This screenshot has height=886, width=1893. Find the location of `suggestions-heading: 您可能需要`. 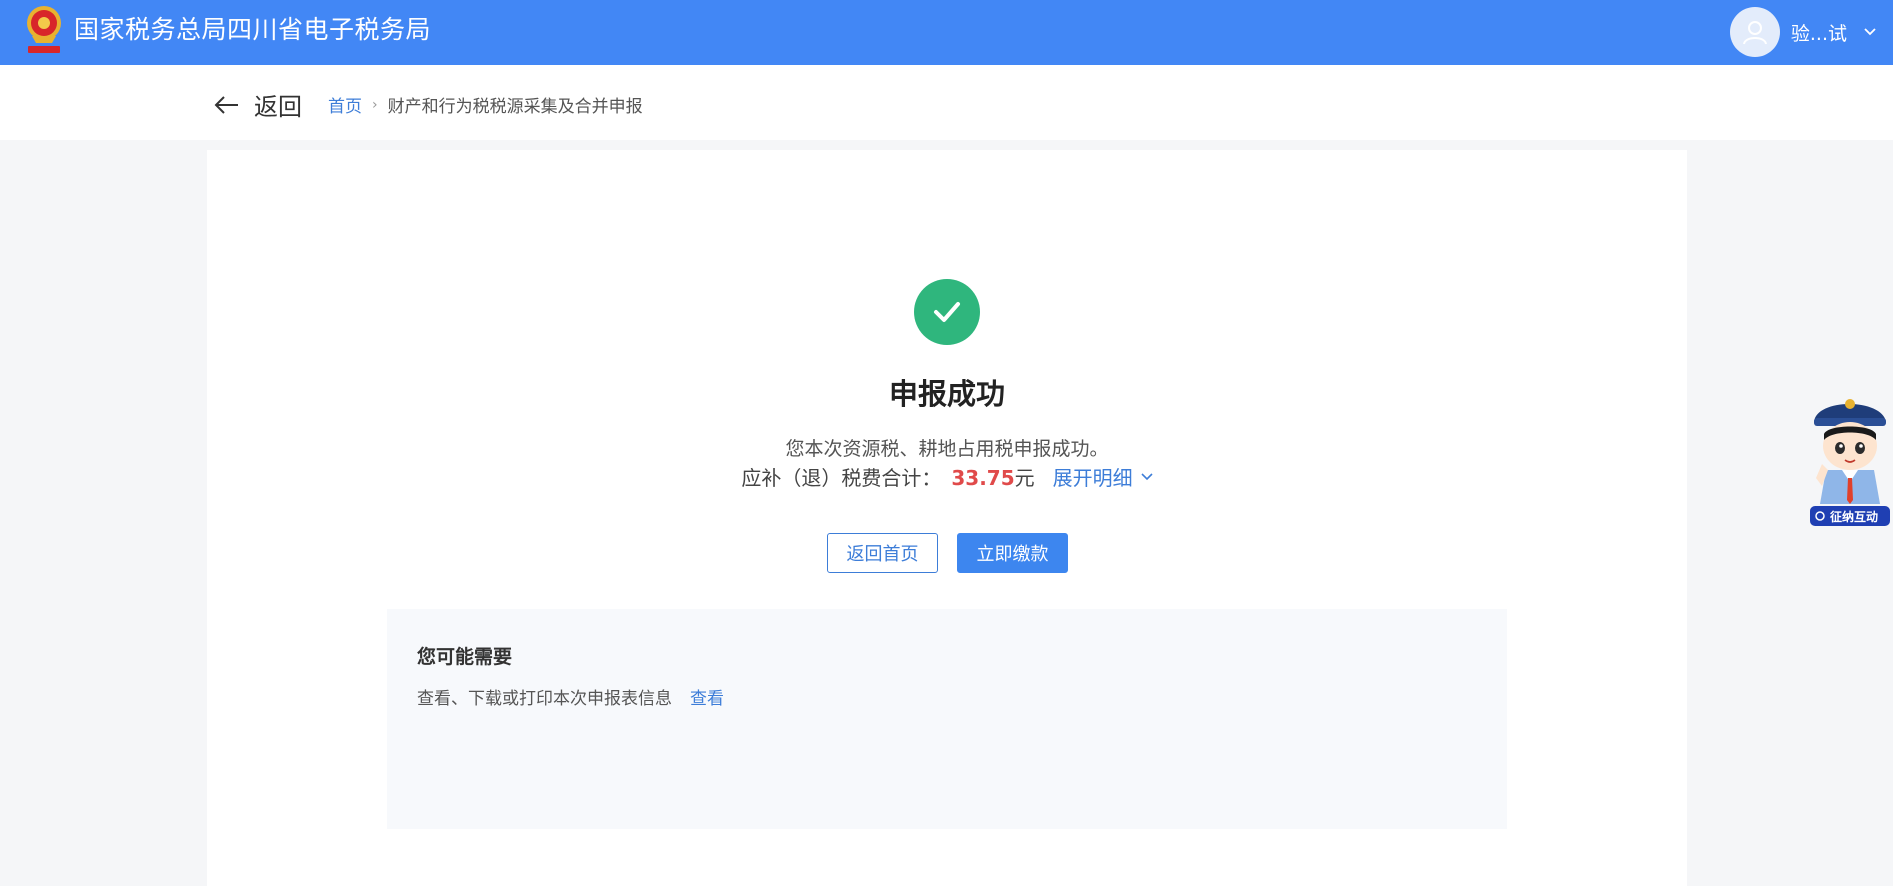

suggestions-heading: 您可能需要 is located at coordinates (465, 657).